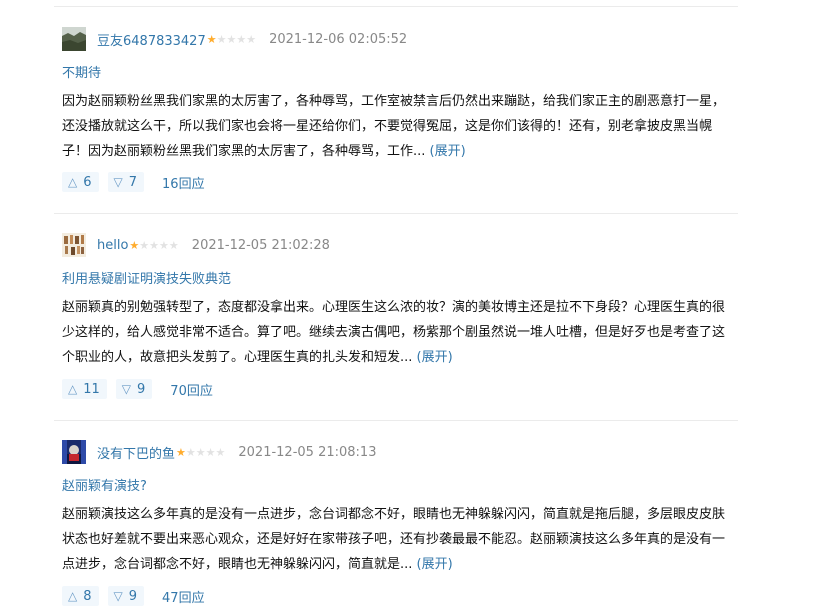 The image size is (818, 616). I want to click on review-title: 不期待, so click(81, 71).